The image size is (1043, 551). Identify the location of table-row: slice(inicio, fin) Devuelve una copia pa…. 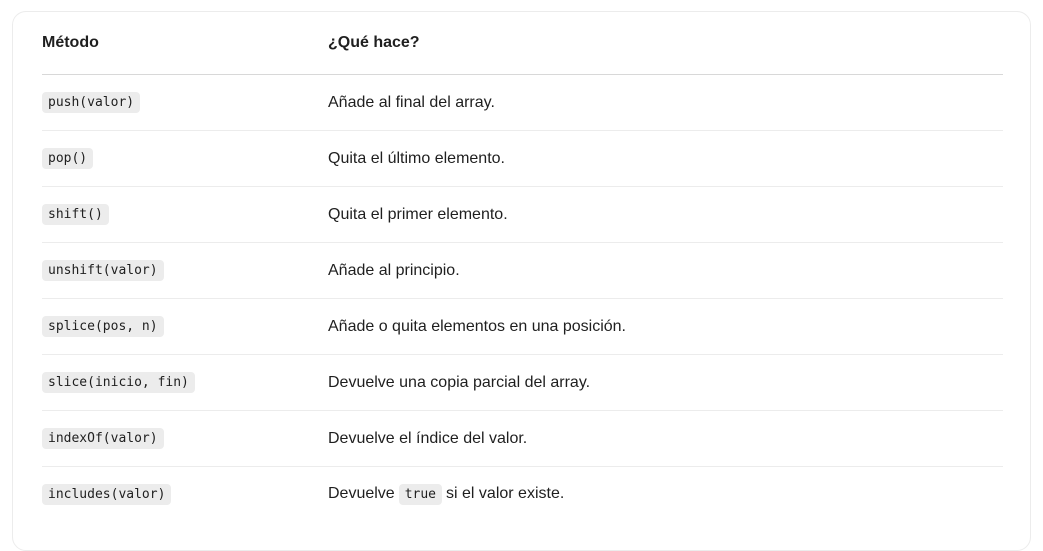
(522, 382).